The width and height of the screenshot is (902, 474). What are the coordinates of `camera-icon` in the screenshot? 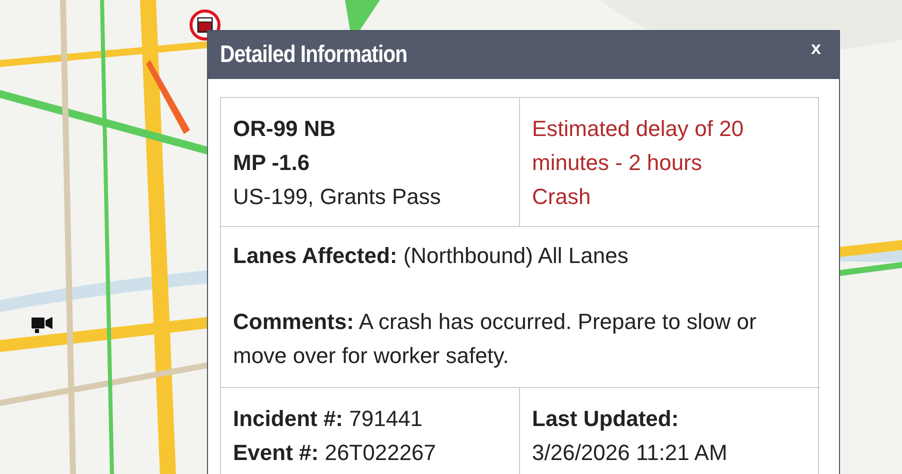 It's located at (42, 324).